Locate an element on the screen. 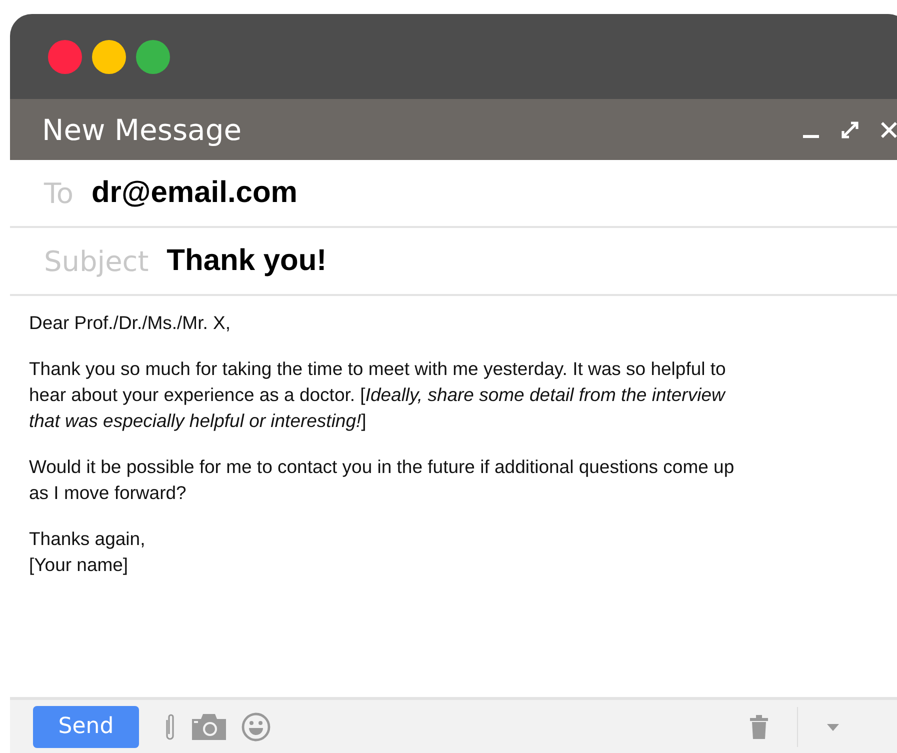 The width and height of the screenshot is (897, 753). message-paragraph: Dear Prof./Dr./Ms./Mr. X, is located at coordinates (130, 323).